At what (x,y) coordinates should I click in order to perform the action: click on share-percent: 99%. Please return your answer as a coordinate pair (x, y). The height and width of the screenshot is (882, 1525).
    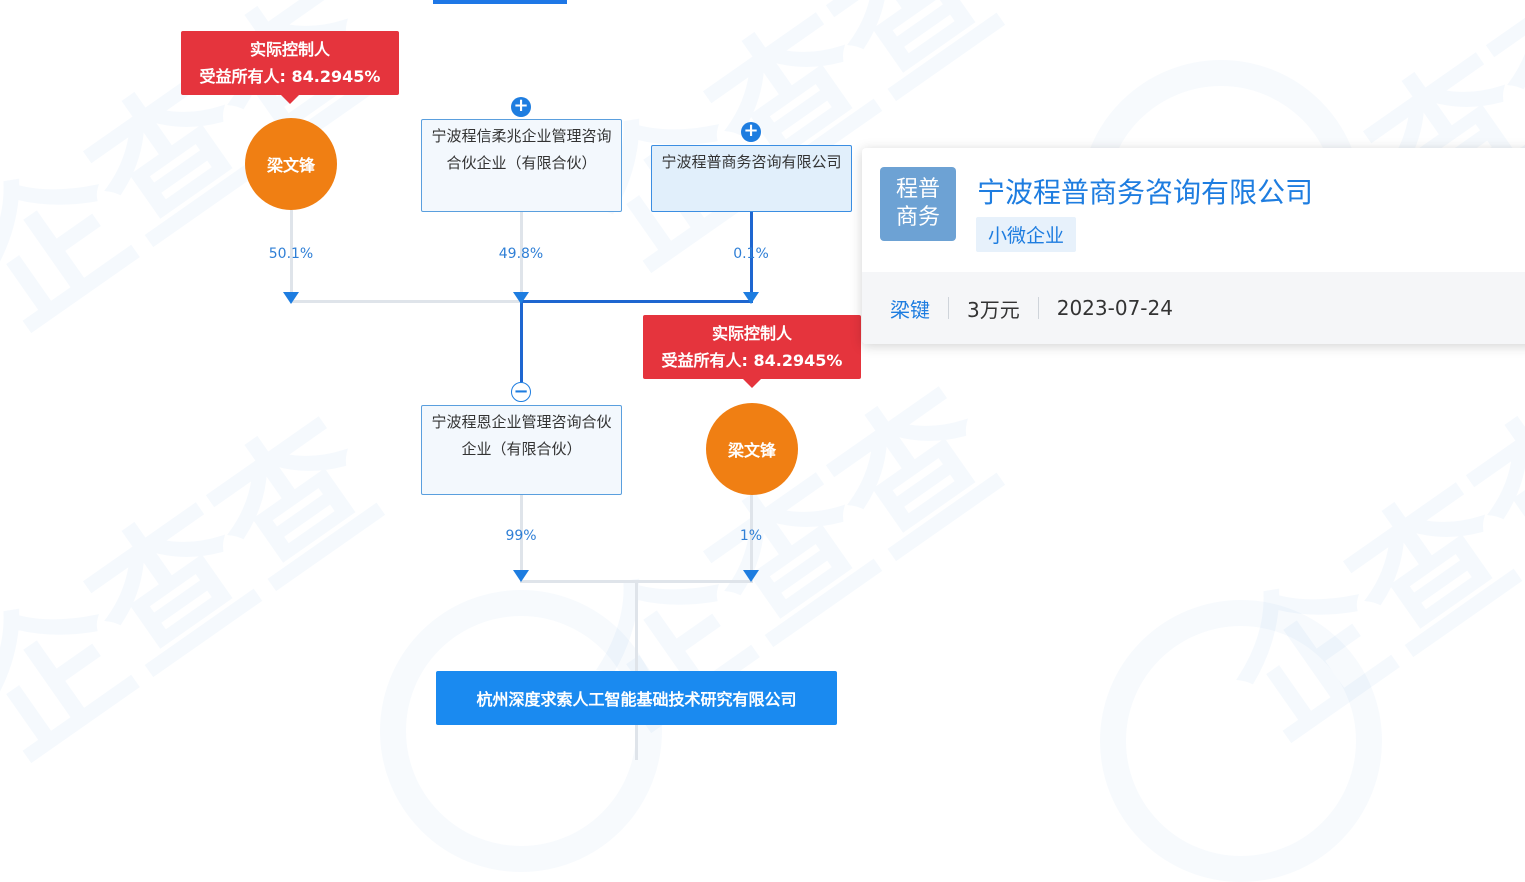
    Looking at the image, I should click on (521, 536).